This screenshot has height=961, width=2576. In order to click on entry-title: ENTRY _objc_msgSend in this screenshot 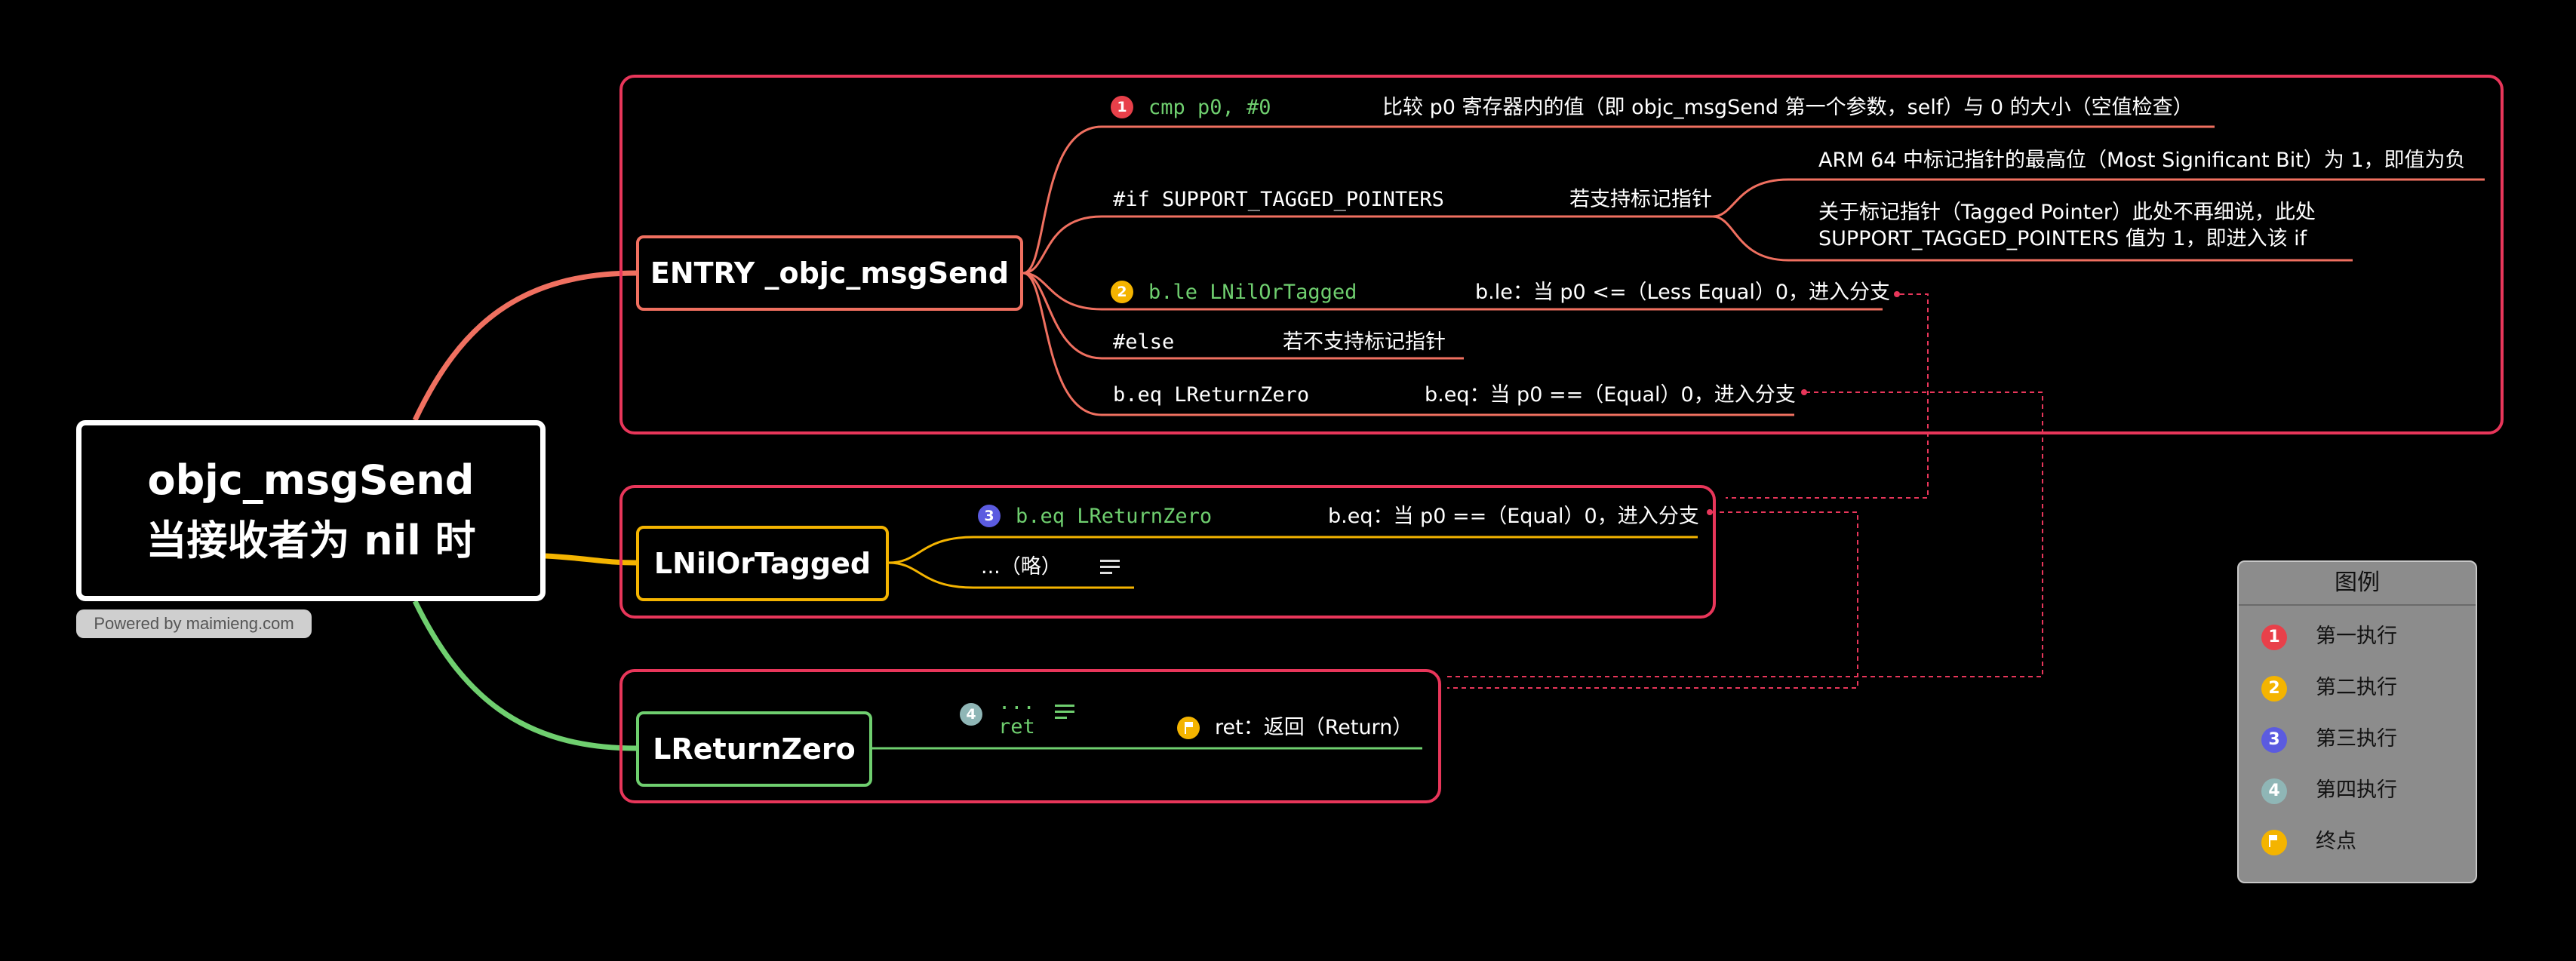, I will do `click(830, 273)`.